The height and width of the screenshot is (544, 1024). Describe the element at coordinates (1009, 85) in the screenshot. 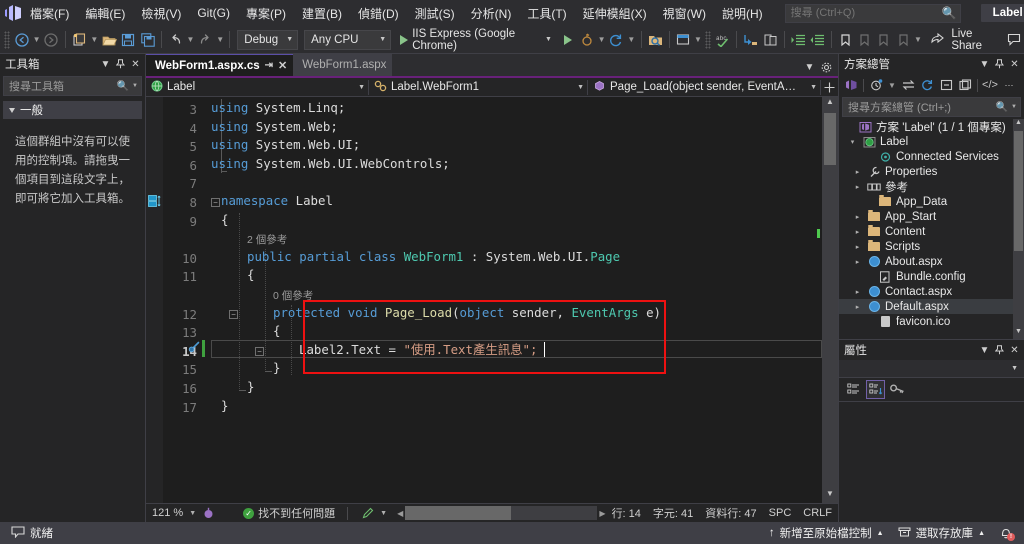

I see `overflow-icon: ⋯` at that location.